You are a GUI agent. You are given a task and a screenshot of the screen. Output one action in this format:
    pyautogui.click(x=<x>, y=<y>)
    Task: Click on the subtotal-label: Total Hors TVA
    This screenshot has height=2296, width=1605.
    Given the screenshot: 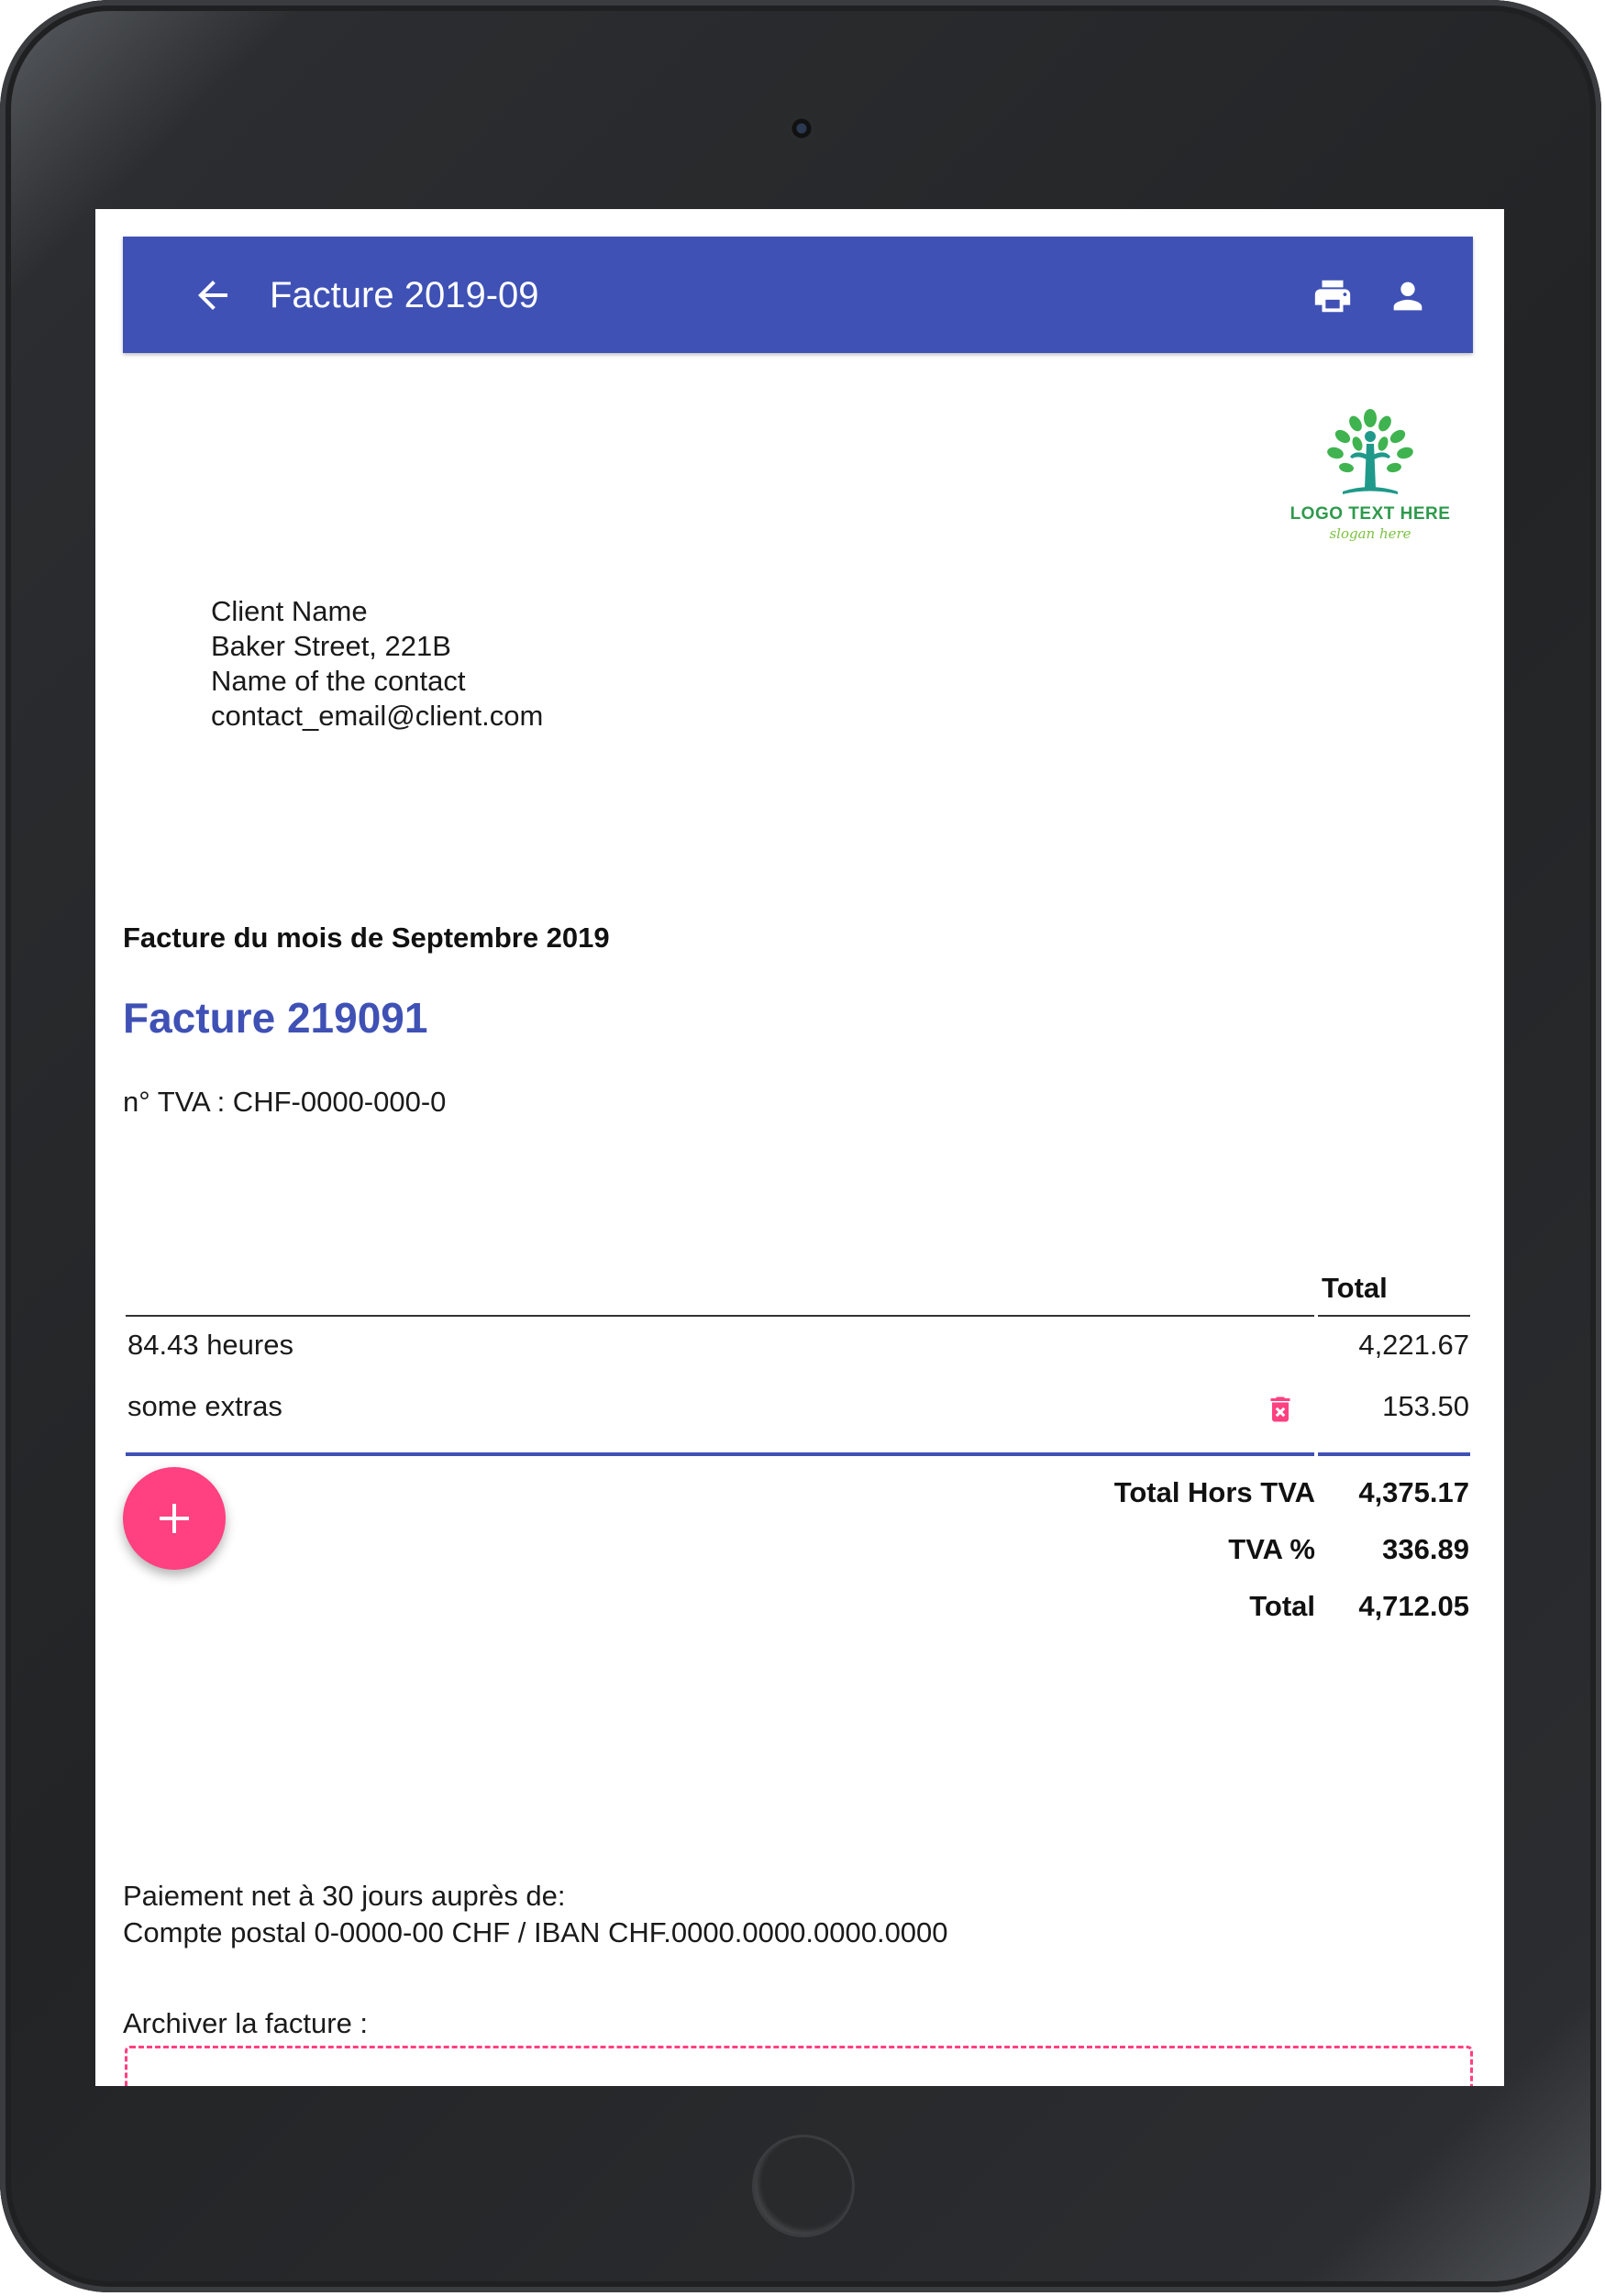 What is the action you would take?
    pyautogui.click(x=1214, y=1492)
    